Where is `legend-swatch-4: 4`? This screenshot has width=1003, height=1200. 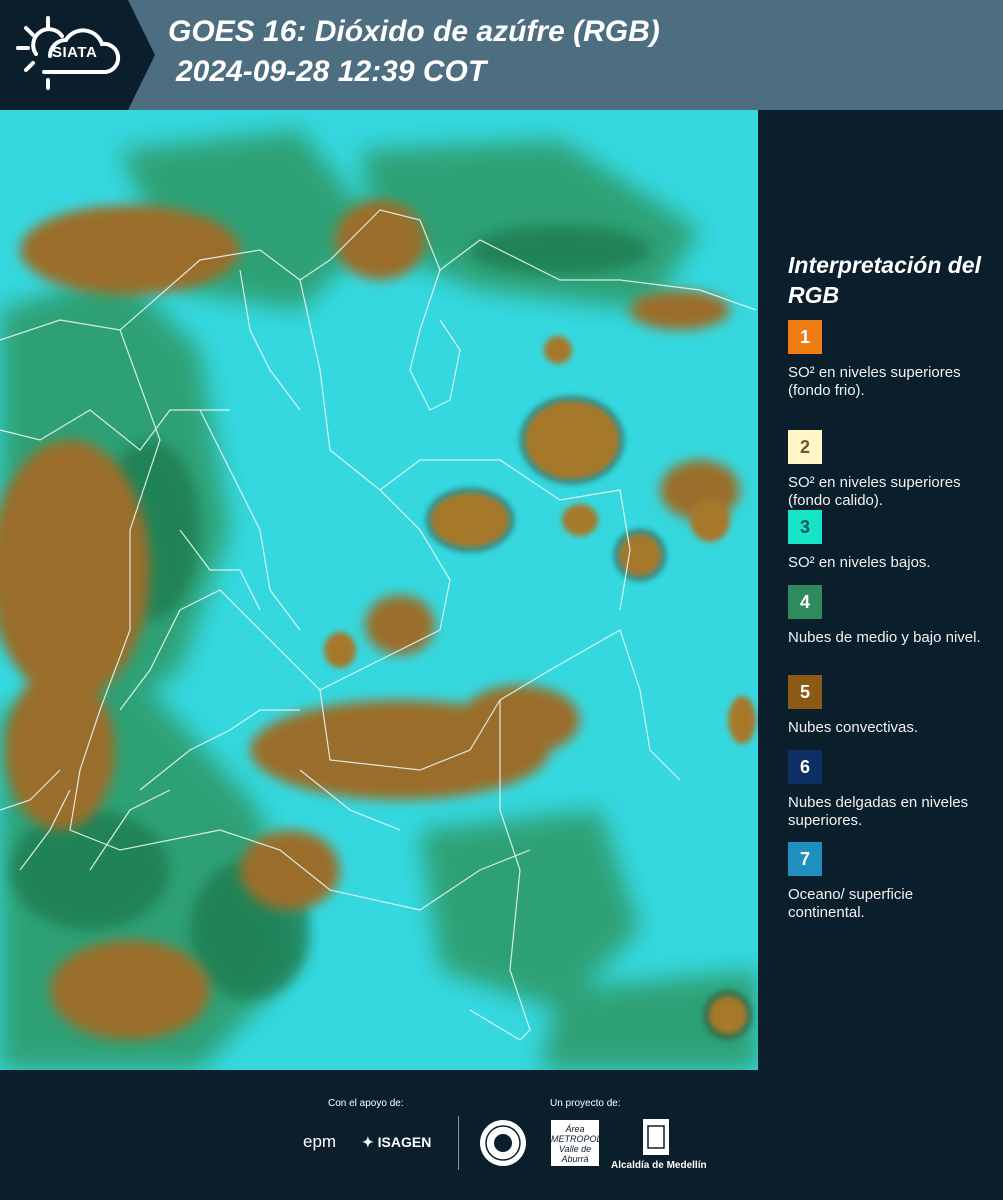 legend-swatch-4: 4 is located at coordinates (805, 602).